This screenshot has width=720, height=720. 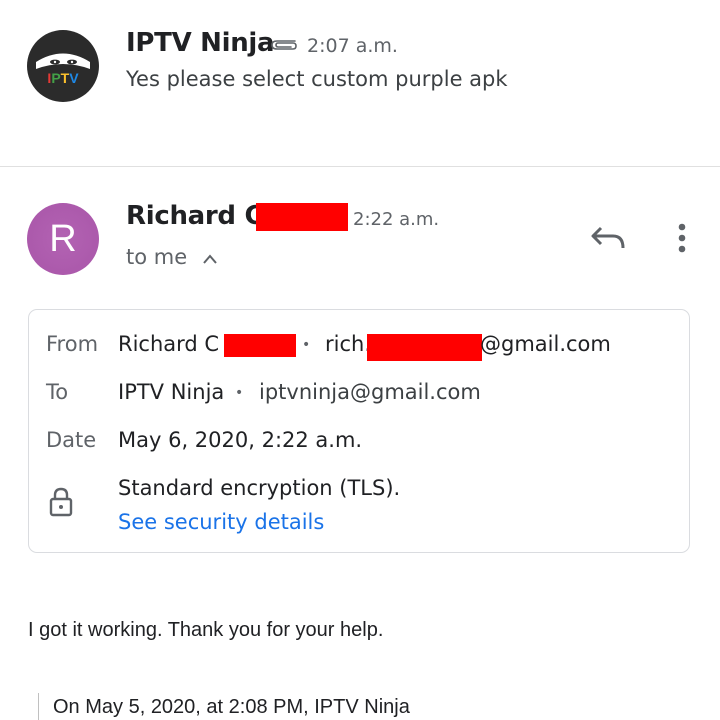 What do you see at coordinates (63, 78) in the screenshot?
I see `svg-text: IPTV` at bounding box center [63, 78].